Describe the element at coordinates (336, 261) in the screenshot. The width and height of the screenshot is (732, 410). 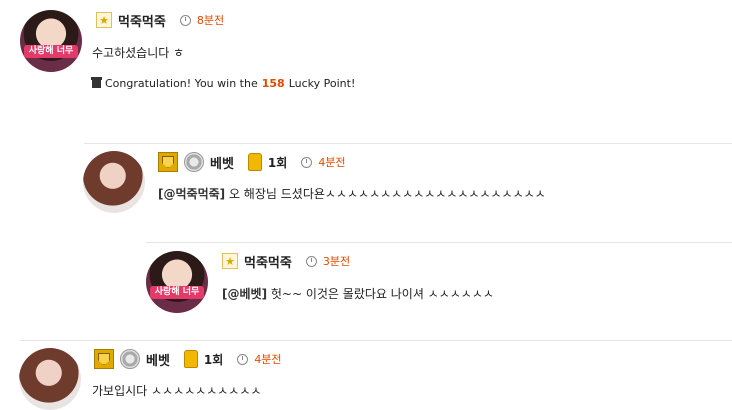
I see `comment-time: 3분전` at that location.